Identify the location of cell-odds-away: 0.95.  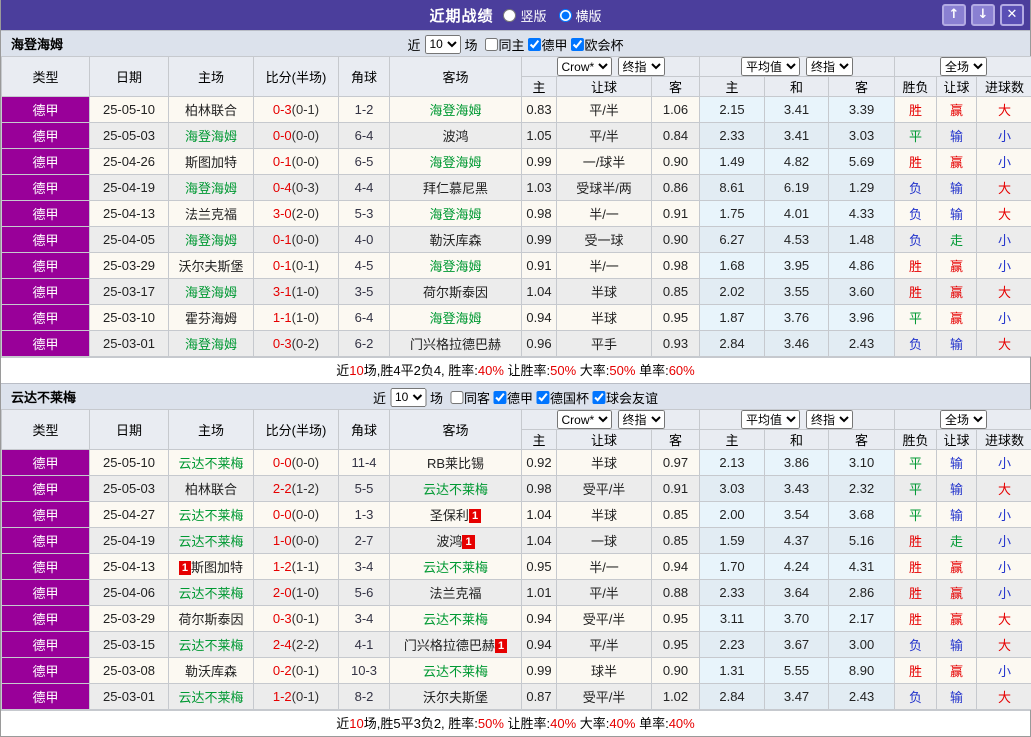
(676, 318).